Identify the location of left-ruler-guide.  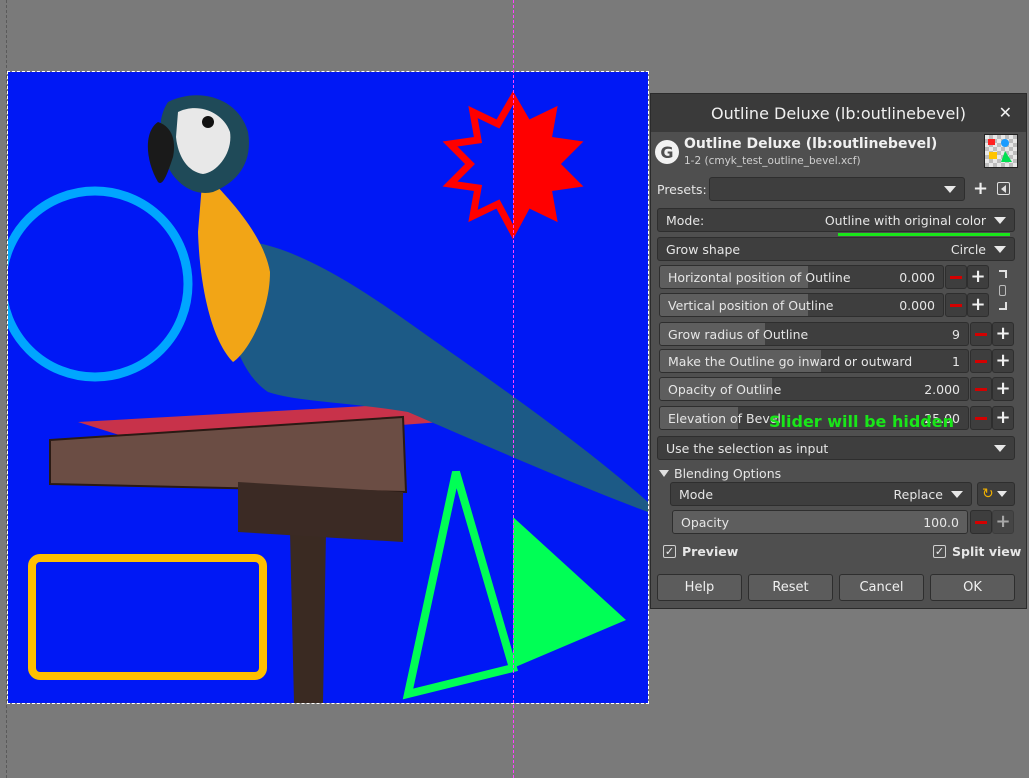
(3, 389).